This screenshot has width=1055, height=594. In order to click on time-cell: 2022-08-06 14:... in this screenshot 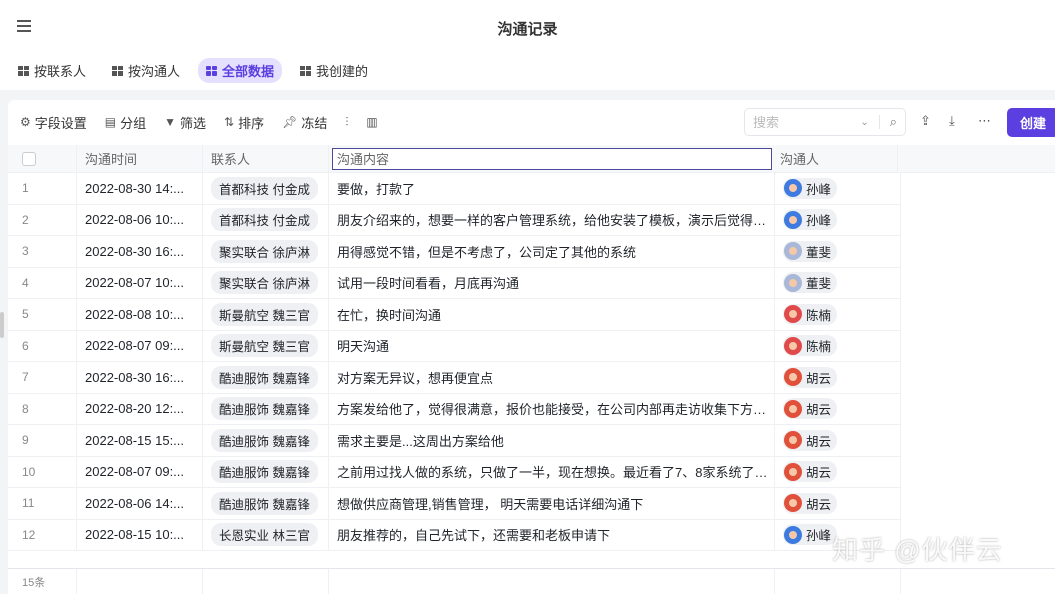, I will do `click(140, 503)`.